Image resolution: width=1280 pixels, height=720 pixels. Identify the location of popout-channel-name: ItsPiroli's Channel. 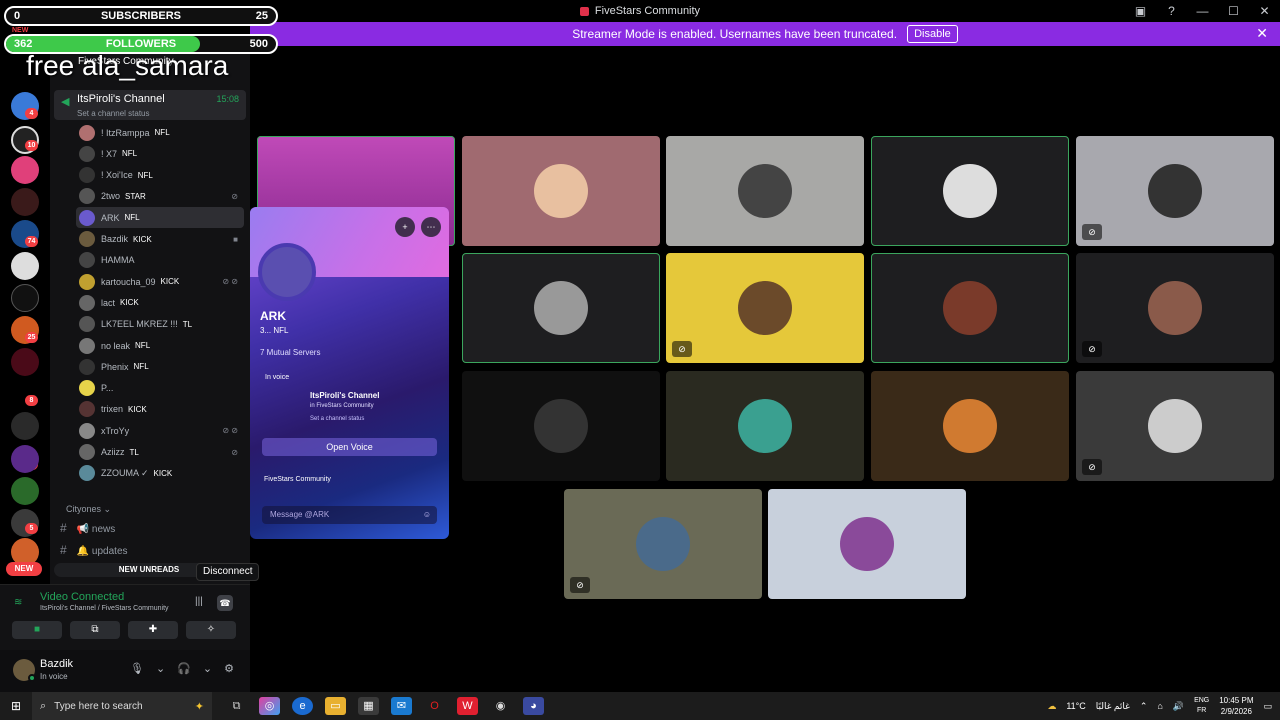
(345, 395).